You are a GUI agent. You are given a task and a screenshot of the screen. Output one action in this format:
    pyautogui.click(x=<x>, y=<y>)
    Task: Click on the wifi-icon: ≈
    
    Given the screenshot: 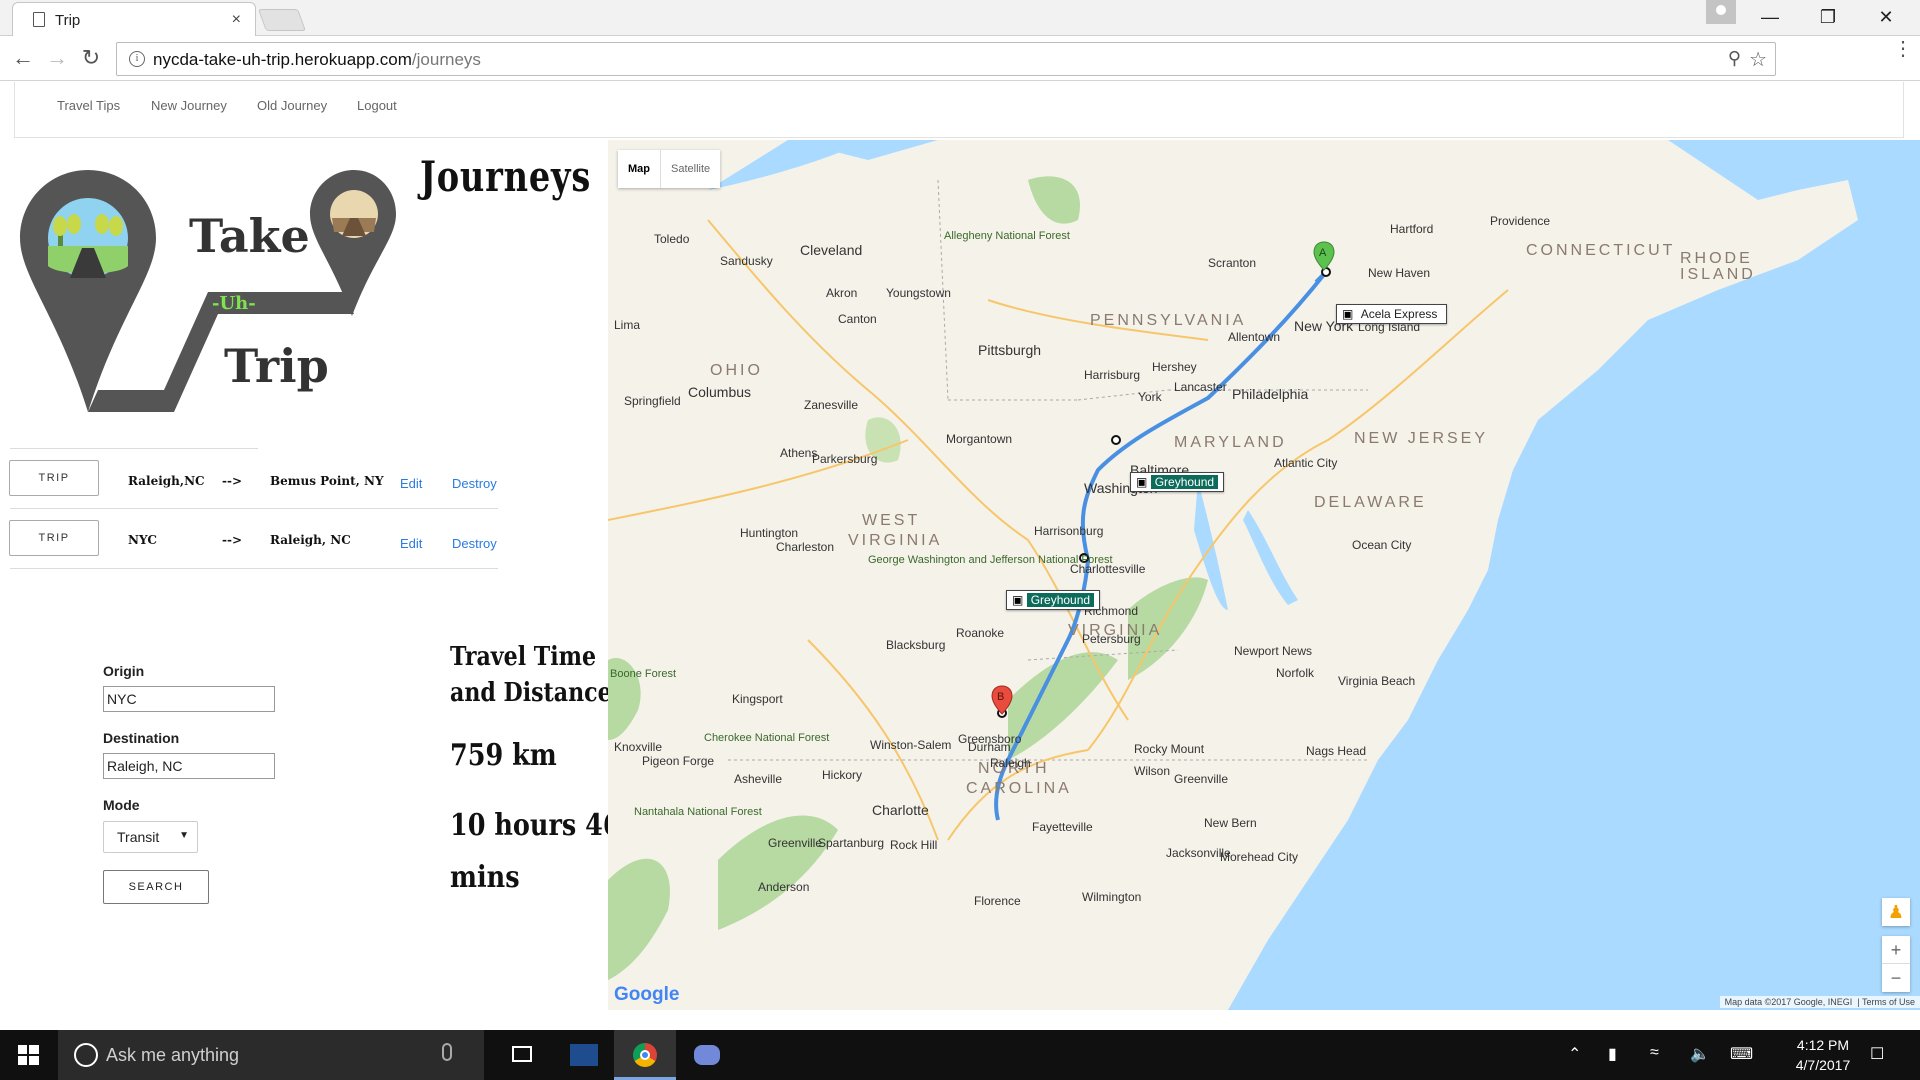 What is the action you would take?
    pyautogui.click(x=1654, y=1053)
    